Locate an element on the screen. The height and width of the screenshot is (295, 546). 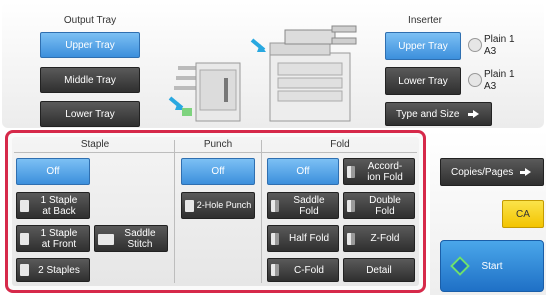
staple-off-button: Off is located at coordinates (53, 171).